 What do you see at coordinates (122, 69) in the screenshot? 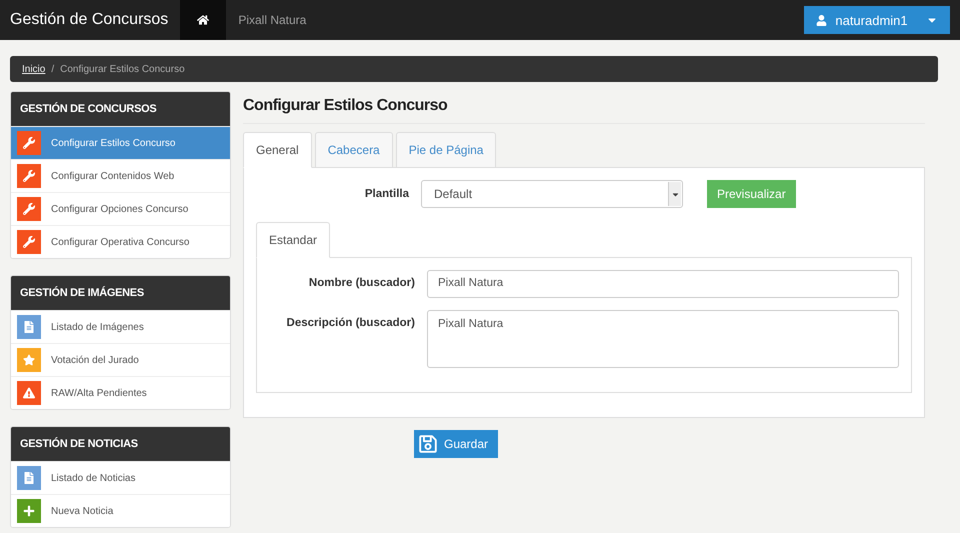
I see `breadcrumb-current: Configurar Estilos Concurso` at bounding box center [122, 69].